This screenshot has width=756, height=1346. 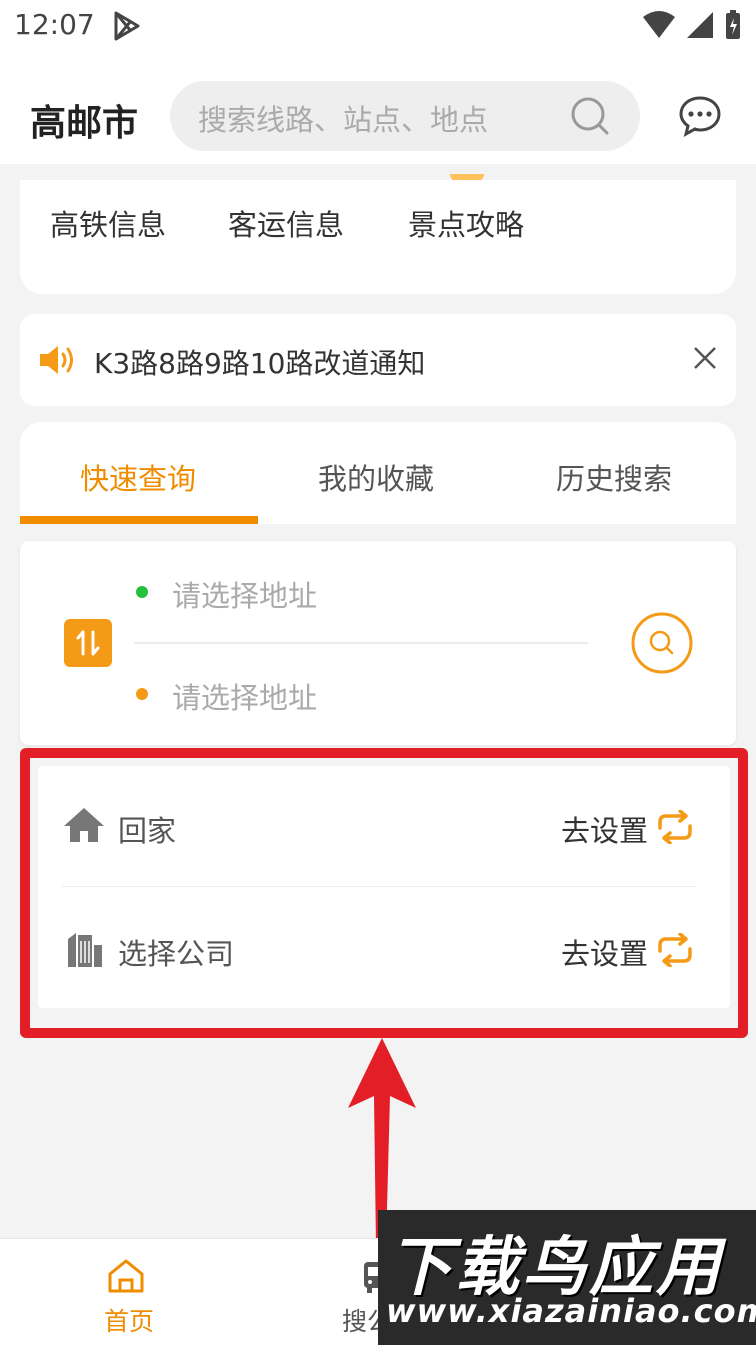 I want to click on wifi-icon, so click(x=659, y=27).